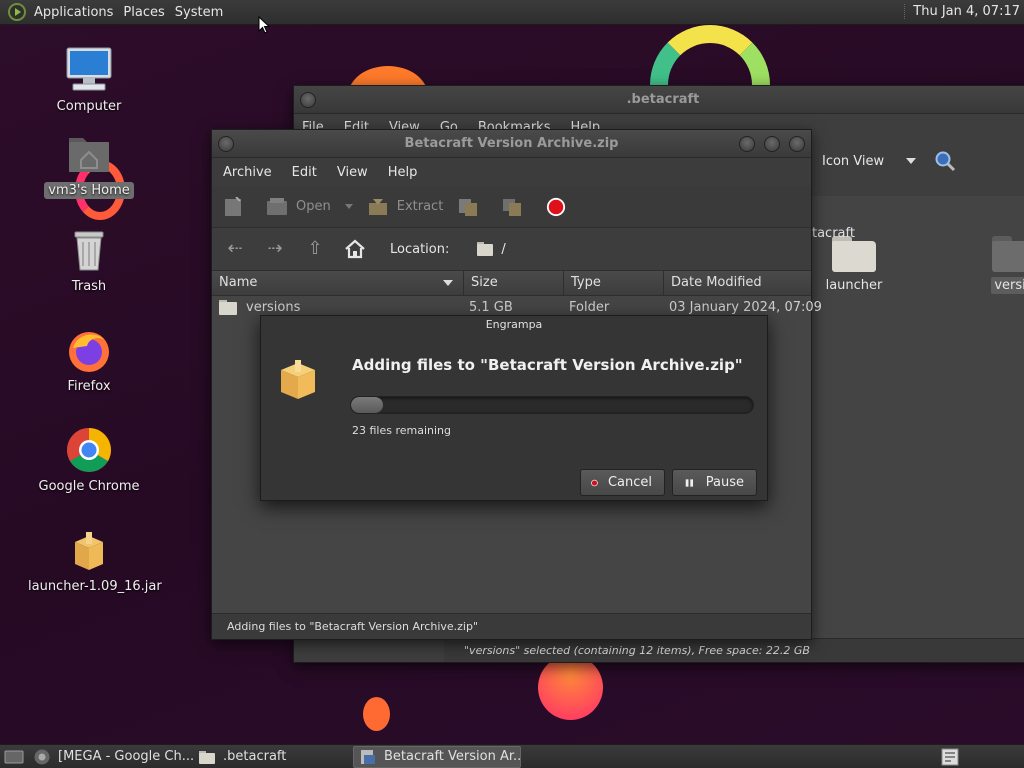 The width and height of the screenshot is (1024, 768). What do you see at coordinates (945, 161) in the screenshot?
I see `search-icon` at bounding box center [945, 161].